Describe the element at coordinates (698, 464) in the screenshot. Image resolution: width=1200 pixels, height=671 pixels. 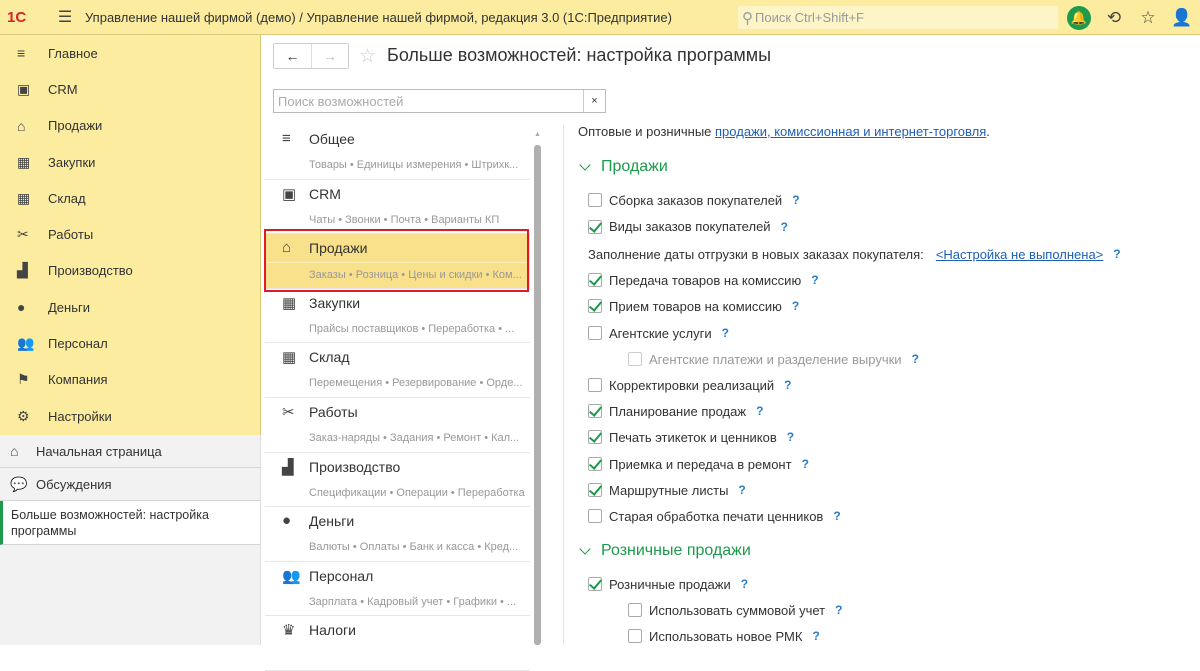
I see `option-checkbox-row: Приемка и передача в ремонт?` at that location.